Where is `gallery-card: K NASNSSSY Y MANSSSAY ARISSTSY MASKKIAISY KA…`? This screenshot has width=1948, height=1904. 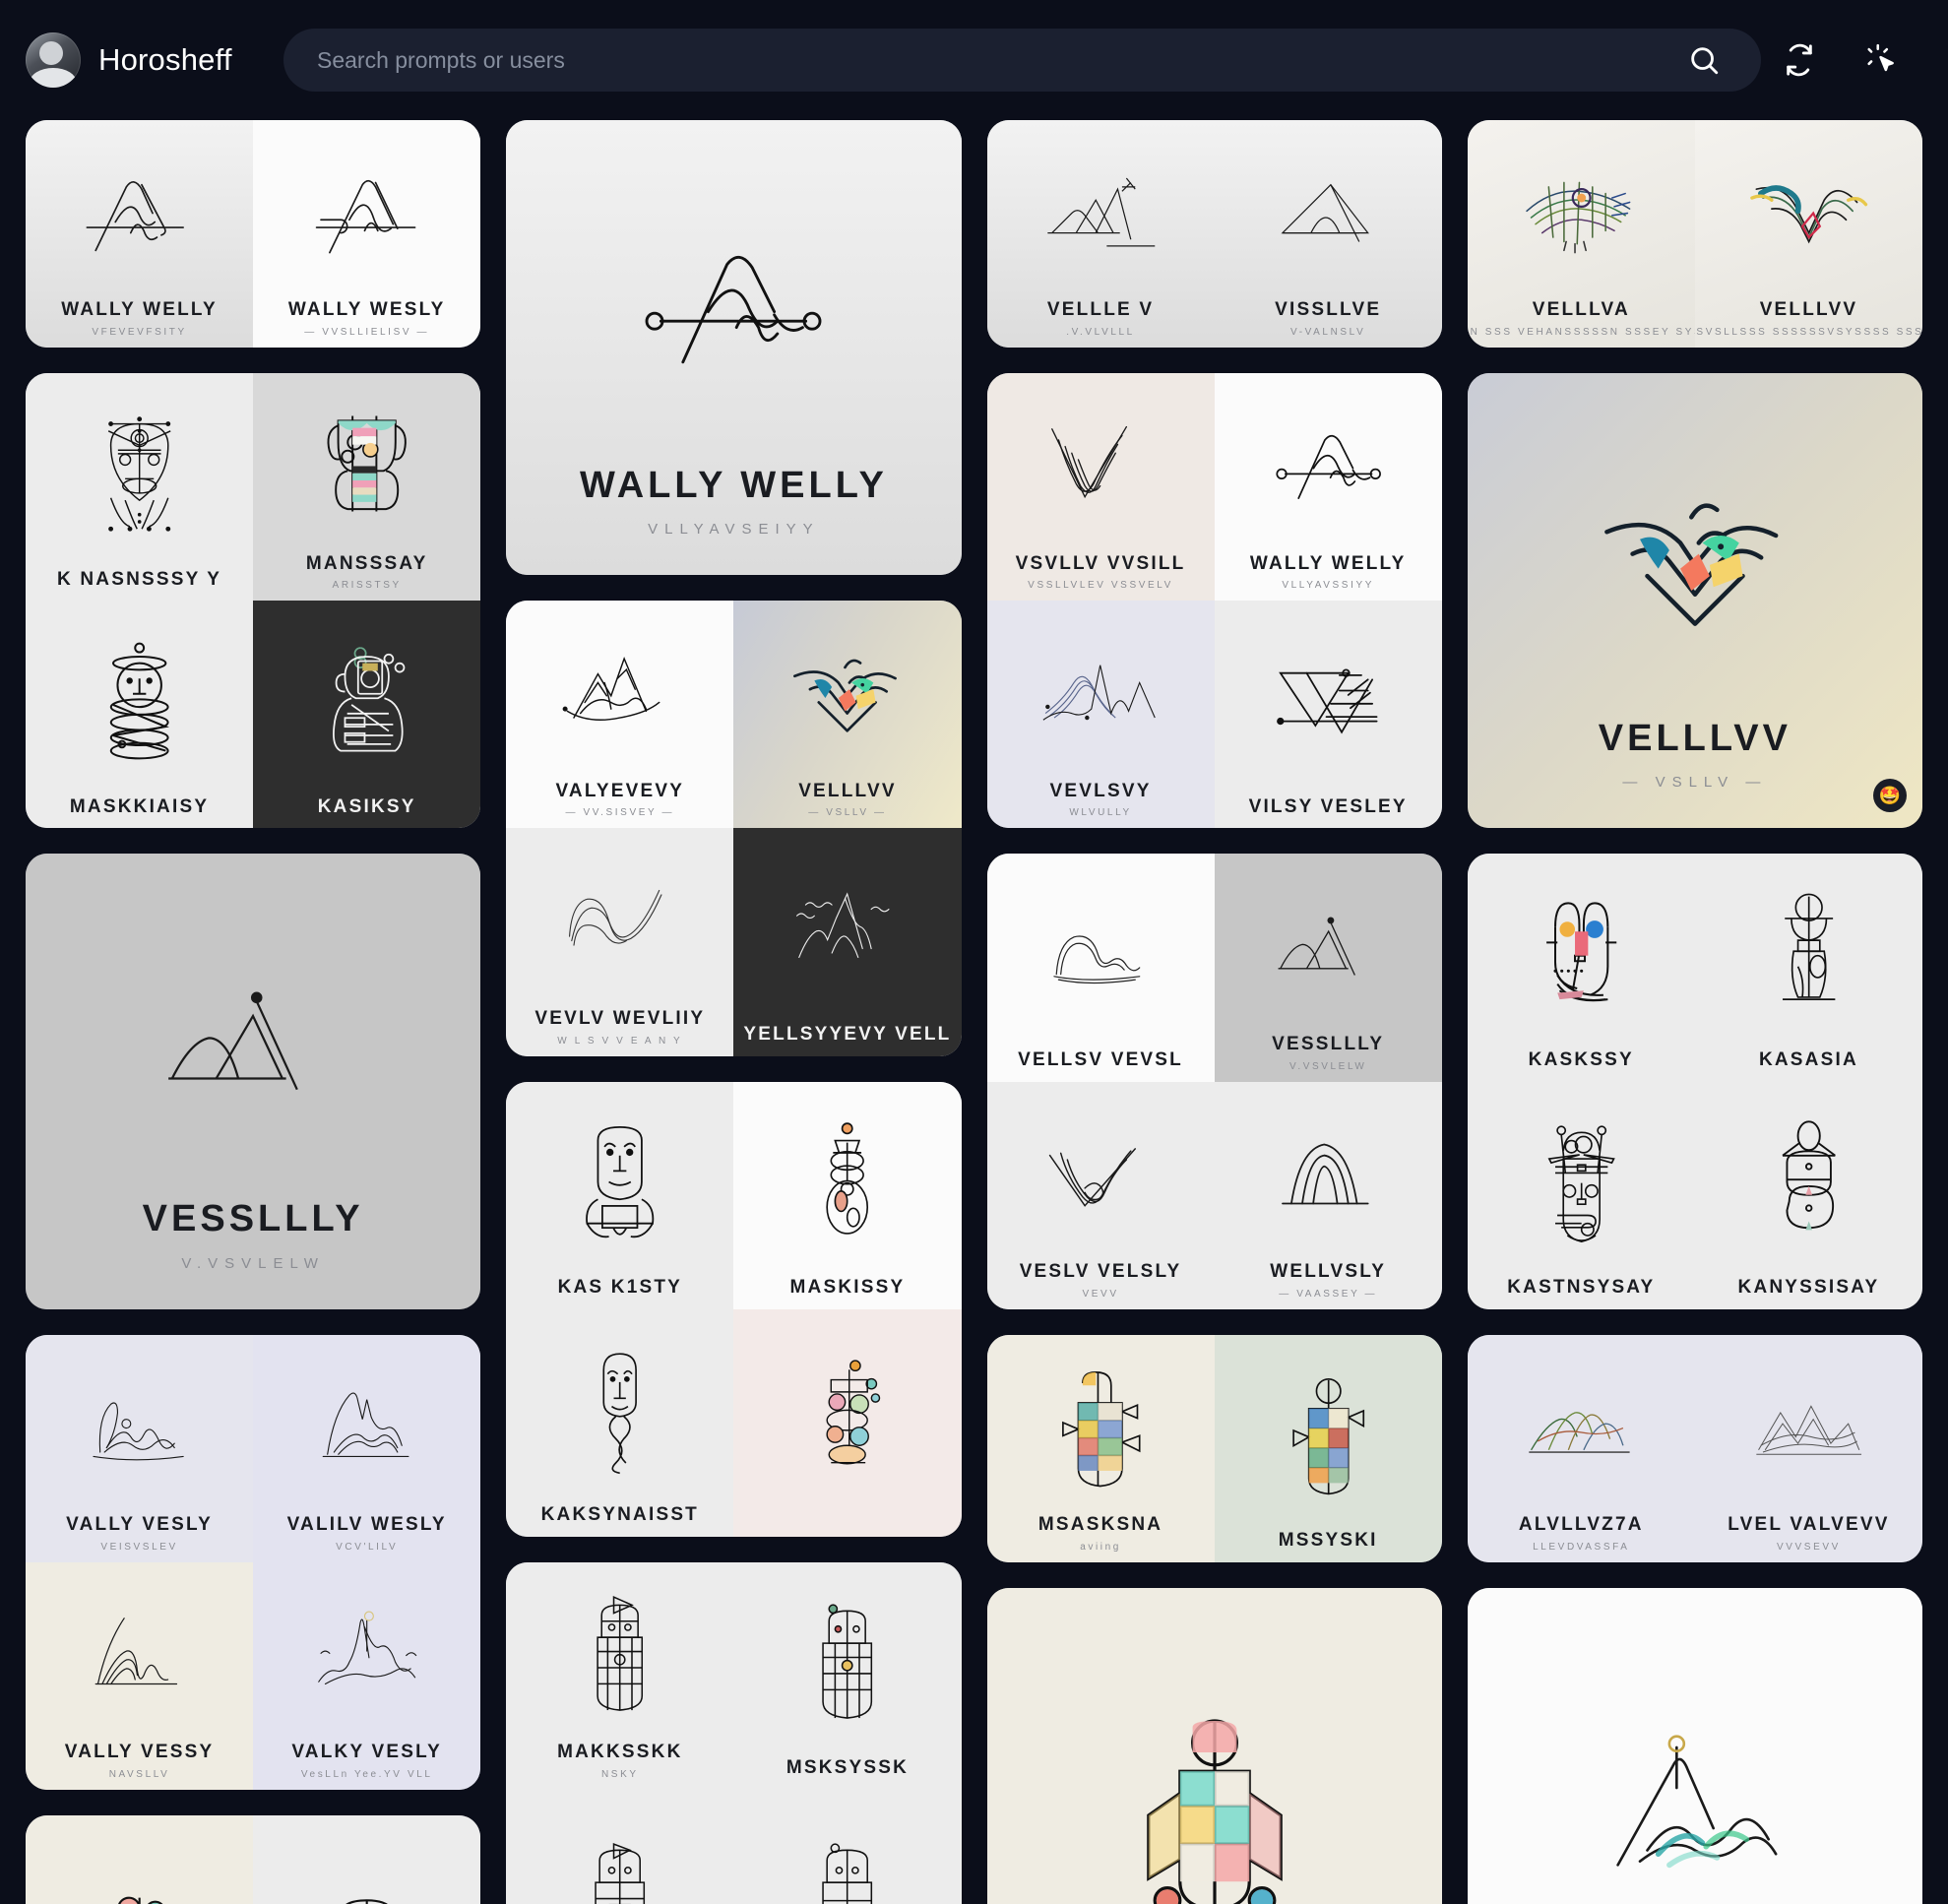
gallery-card: K NASNSSSY Y MANSSSAY ARISSTSY MASKKIAISY KA… is located at coordinates (254, 601).